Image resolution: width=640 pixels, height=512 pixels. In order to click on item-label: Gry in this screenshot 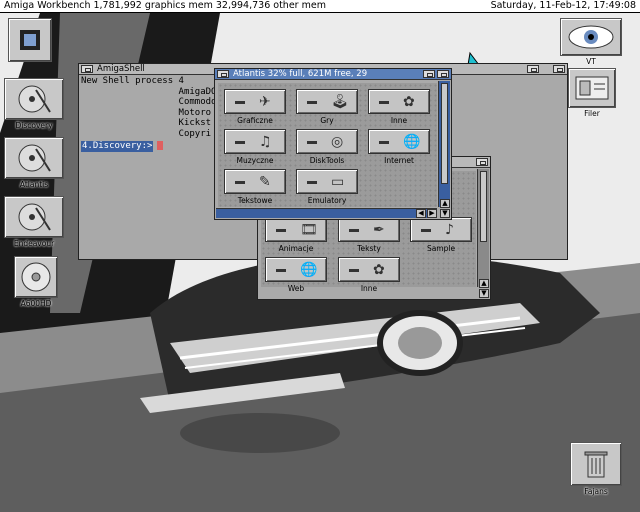, I will do `click(327, 120)`.